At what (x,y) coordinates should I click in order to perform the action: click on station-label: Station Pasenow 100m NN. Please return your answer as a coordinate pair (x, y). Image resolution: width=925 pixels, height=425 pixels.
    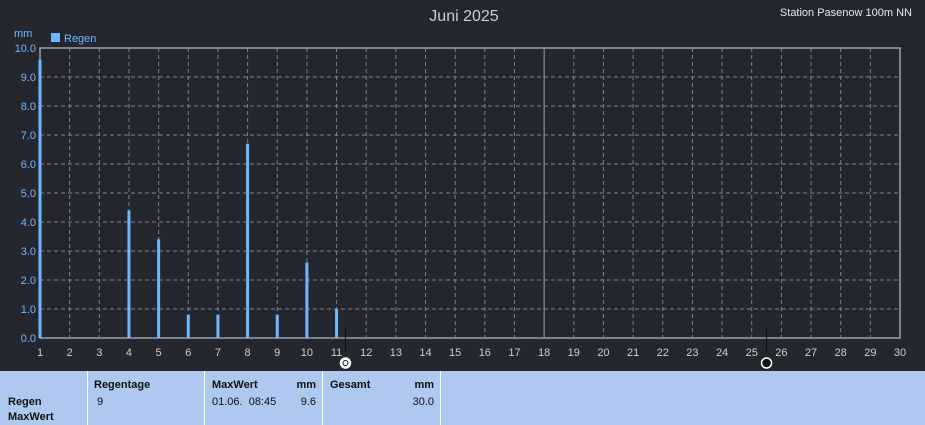
    Looking at the image, I should click on (846, 13).